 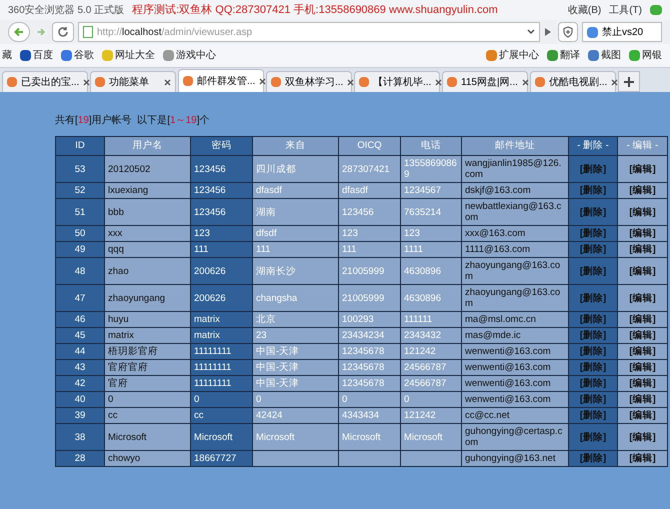 What do you see at coordinates (611, 55) in the screenshot?
I see `toolbar-link: 截图` at bounding box center [611, 55].